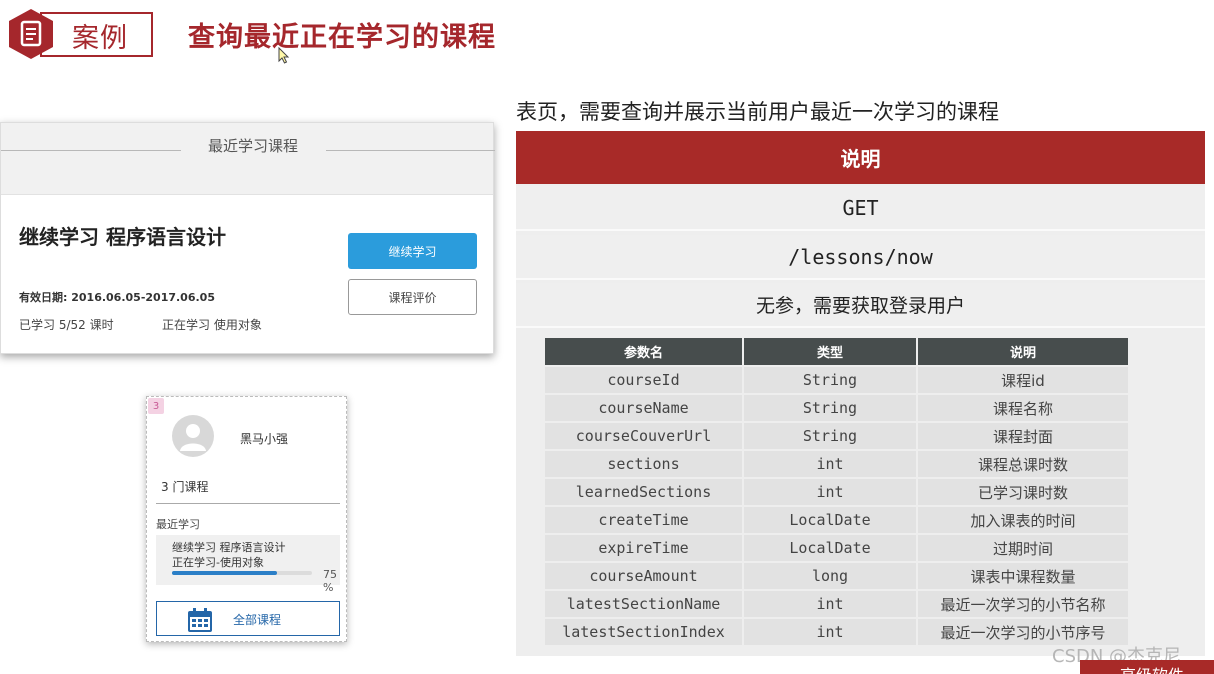 The width and height of the screenshot is (1214, 674). Describe the element at coordinates (643, 604) in the screenshot. I see `field-name: latestSectionName` at that location.